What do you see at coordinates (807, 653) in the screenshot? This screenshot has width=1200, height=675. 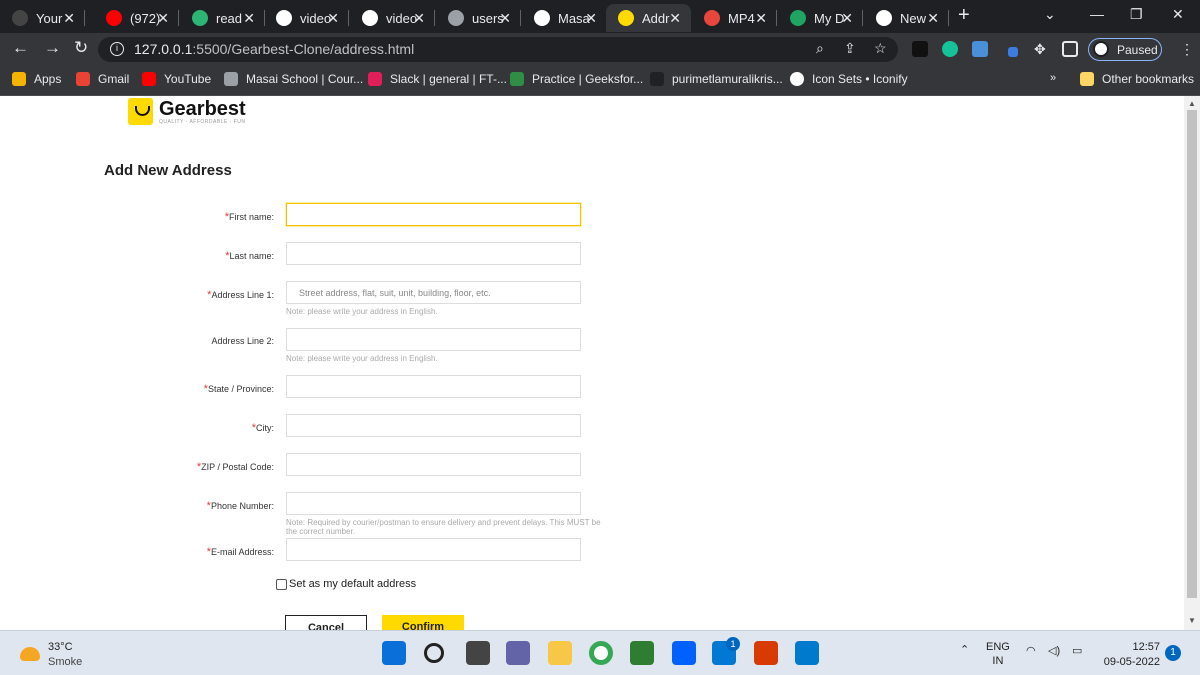 I see `vscode-icon` at bounding box center [807, 653].